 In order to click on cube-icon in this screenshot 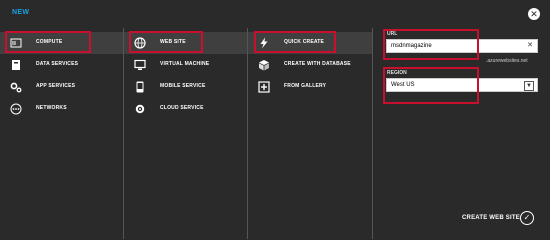, I will do `click(264, 65)`.